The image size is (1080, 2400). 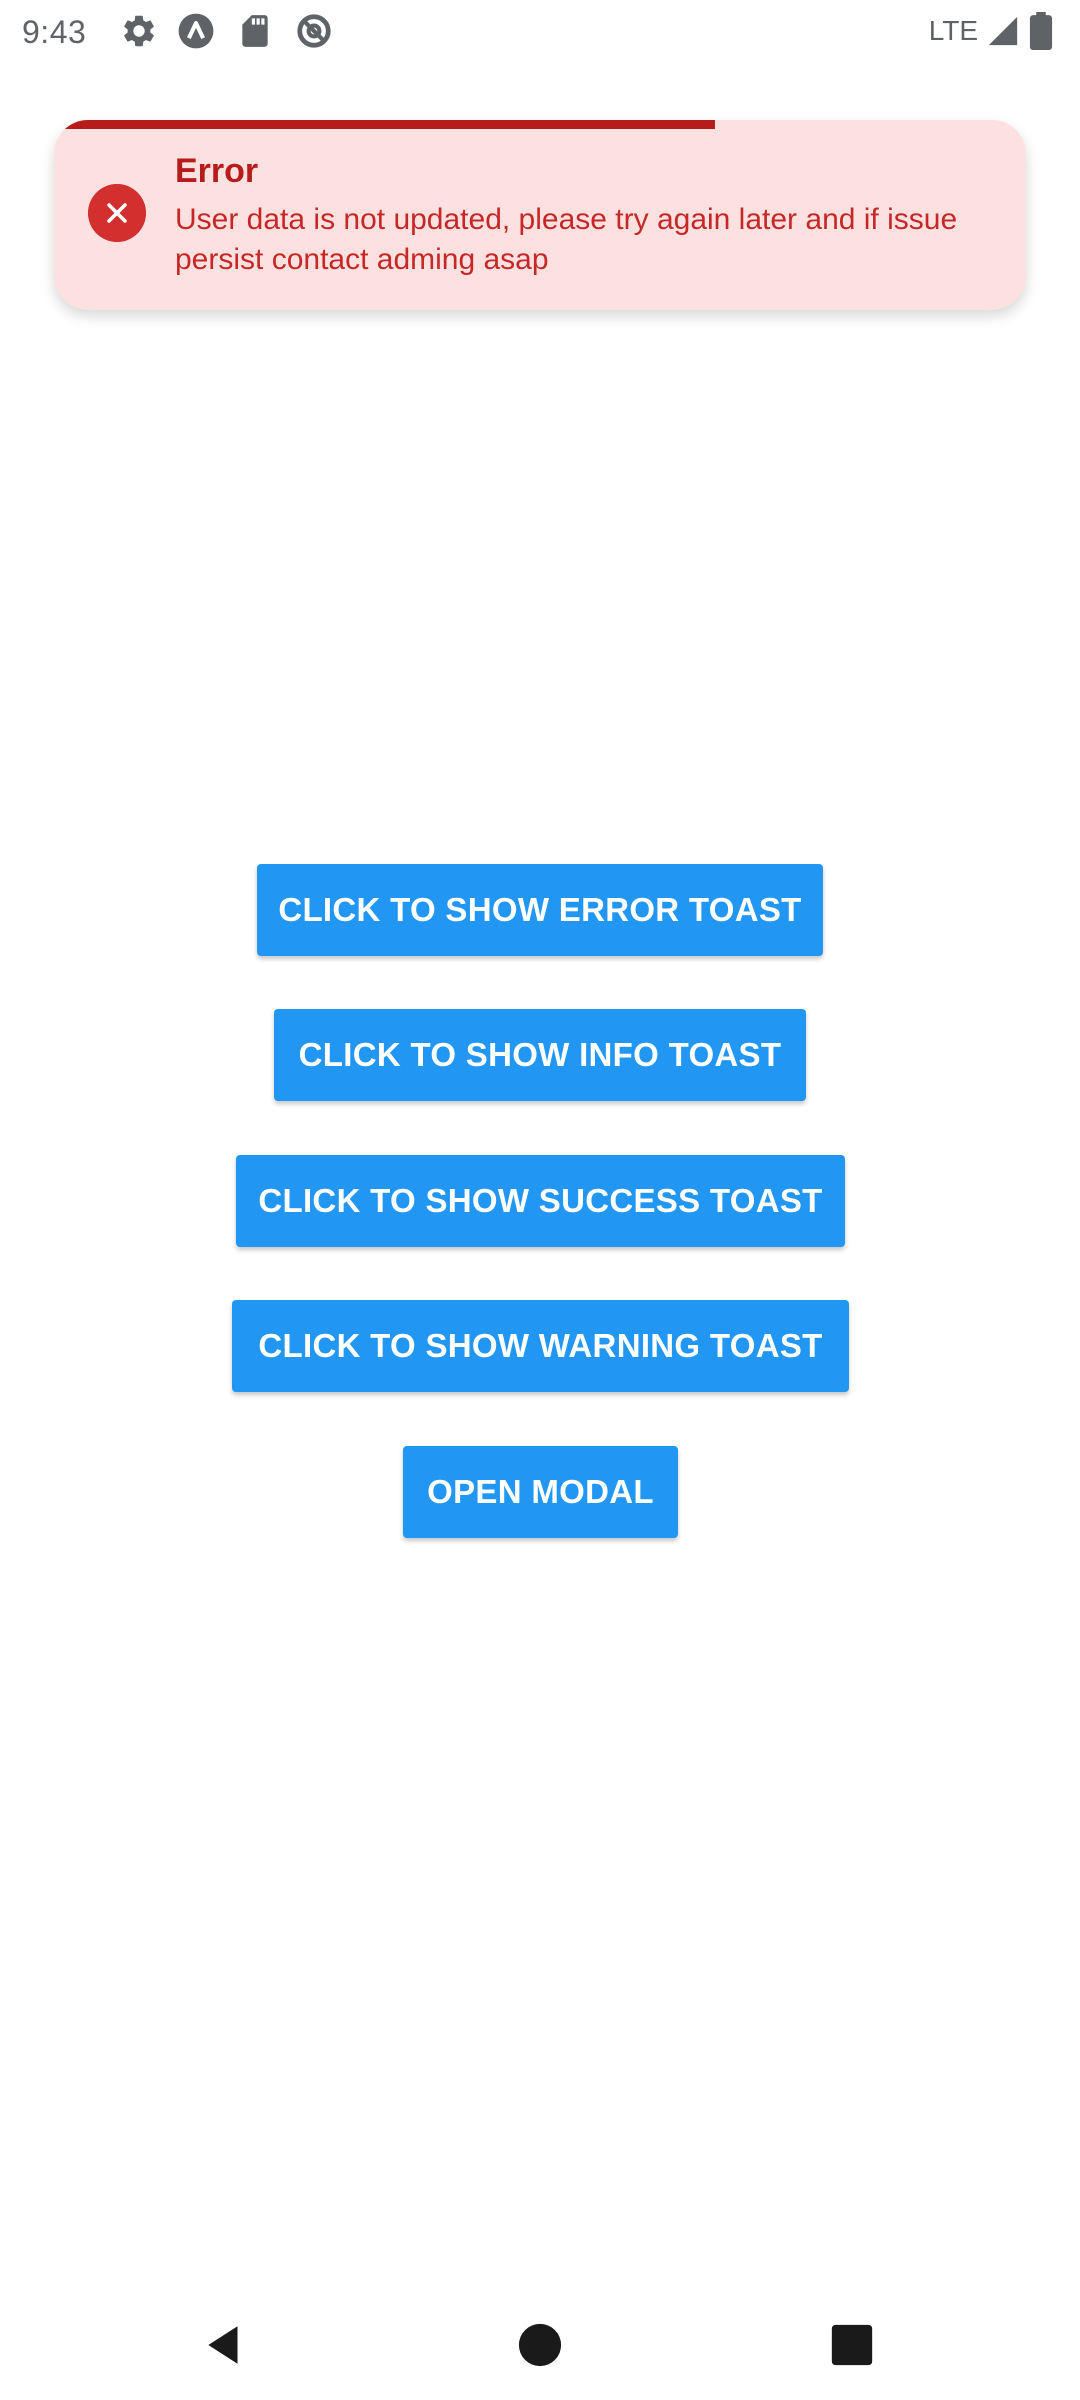 I want to click on nav-recents-button, so click(x=852, y=2345).